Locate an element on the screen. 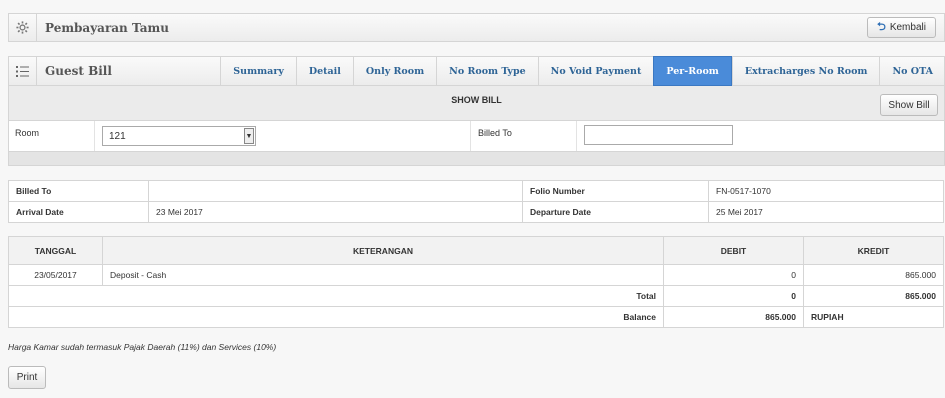  table-row: Billed To Folio Number FN-0517-1070 is located at coordinates (476, 191).